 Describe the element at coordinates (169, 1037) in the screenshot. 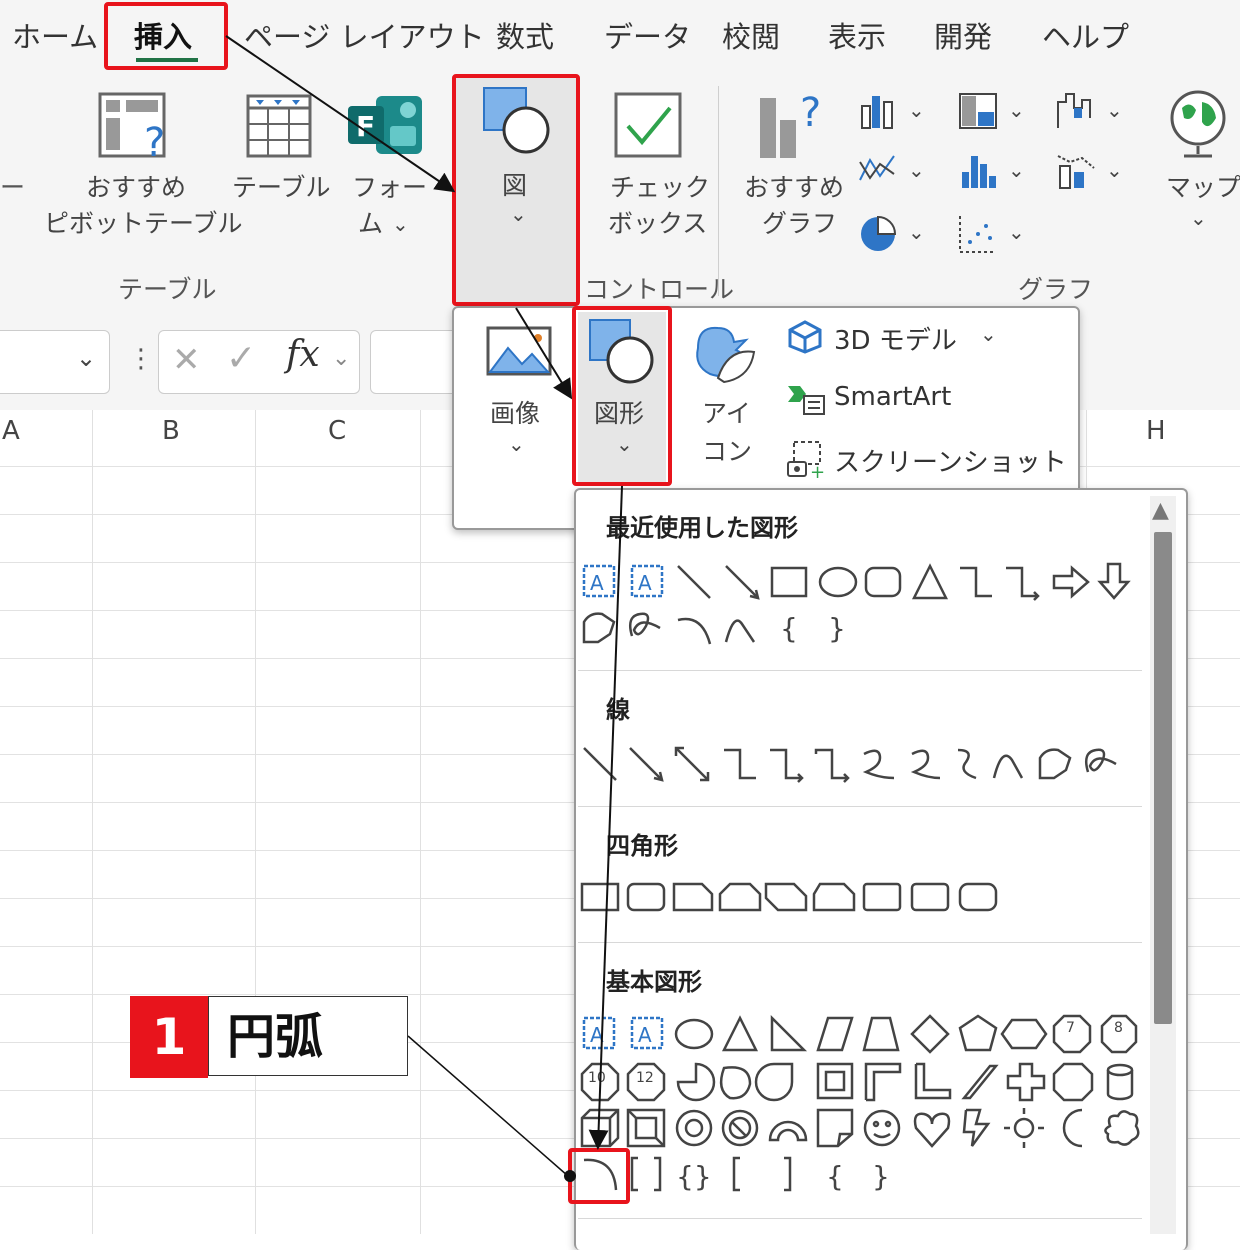

I see `callout-number-badge: 1` at that location.